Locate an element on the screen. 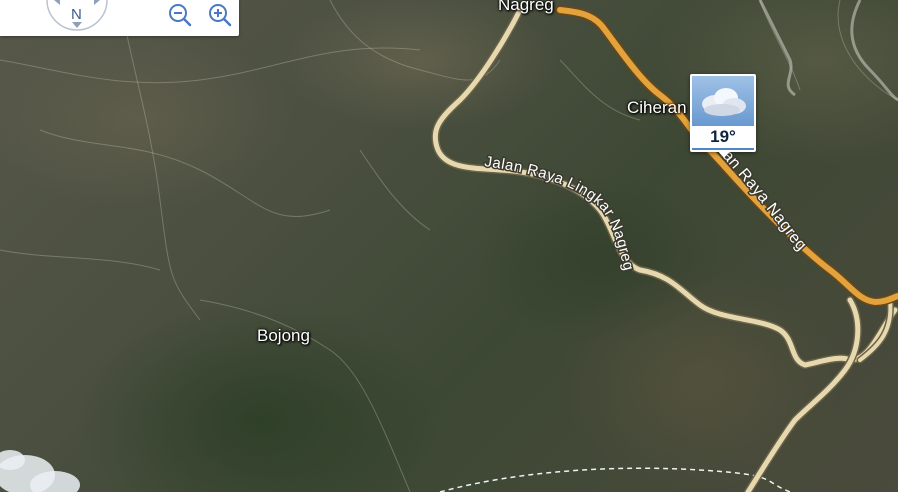 The width and height of the screenshot is (898, 492). zoom-in-icon is located at coordinates (220, 15).